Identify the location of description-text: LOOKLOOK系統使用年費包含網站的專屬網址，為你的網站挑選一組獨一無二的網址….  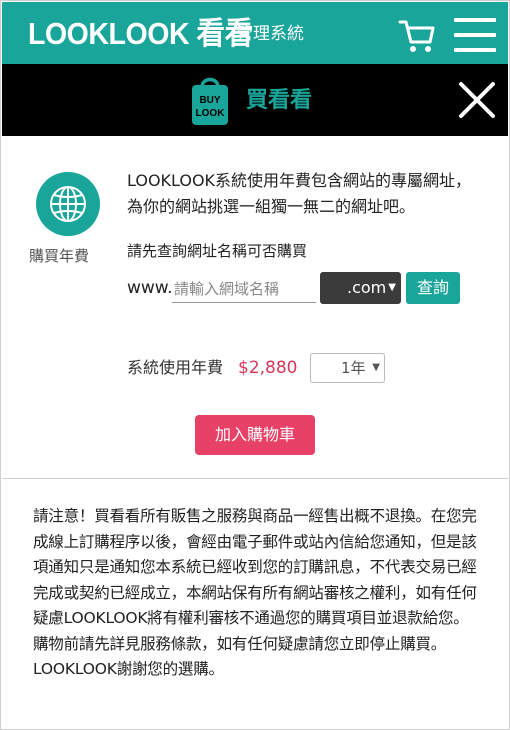
(299, 193).